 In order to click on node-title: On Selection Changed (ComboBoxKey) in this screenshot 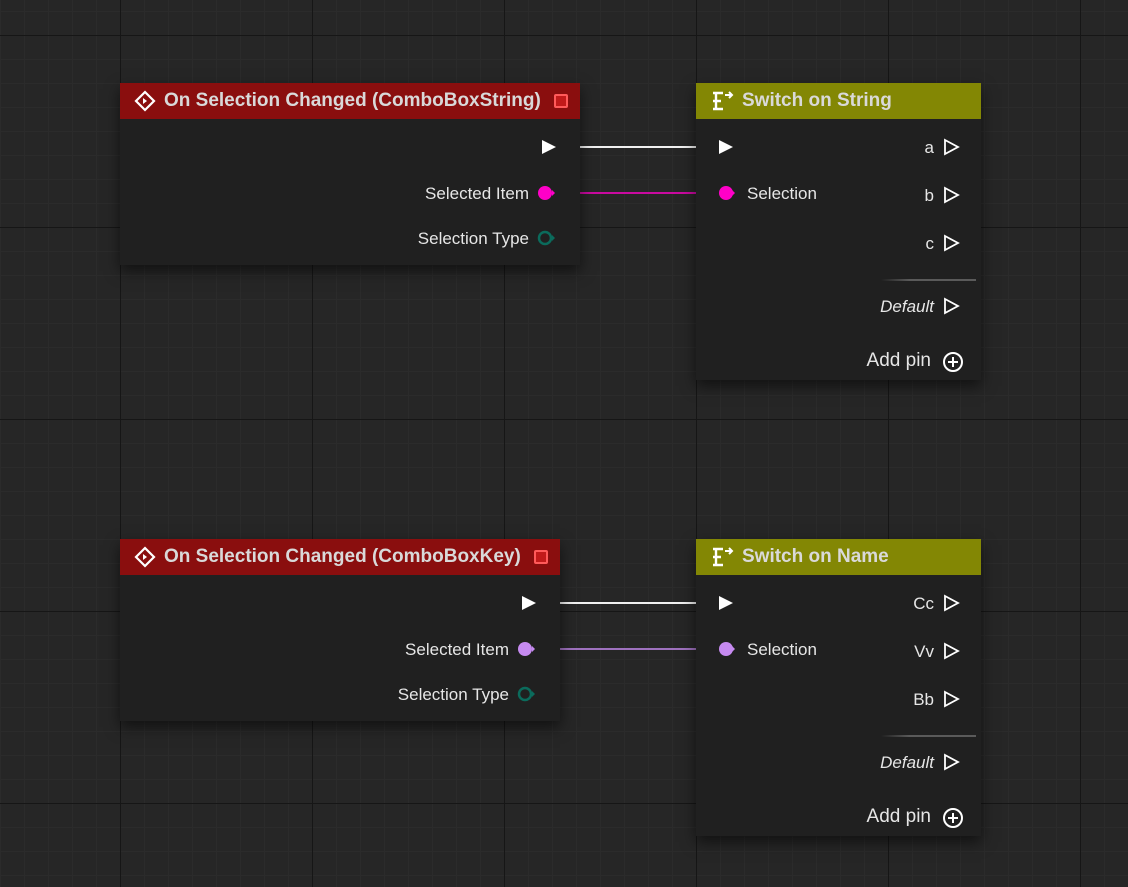, I will do `click(342, 556)`.